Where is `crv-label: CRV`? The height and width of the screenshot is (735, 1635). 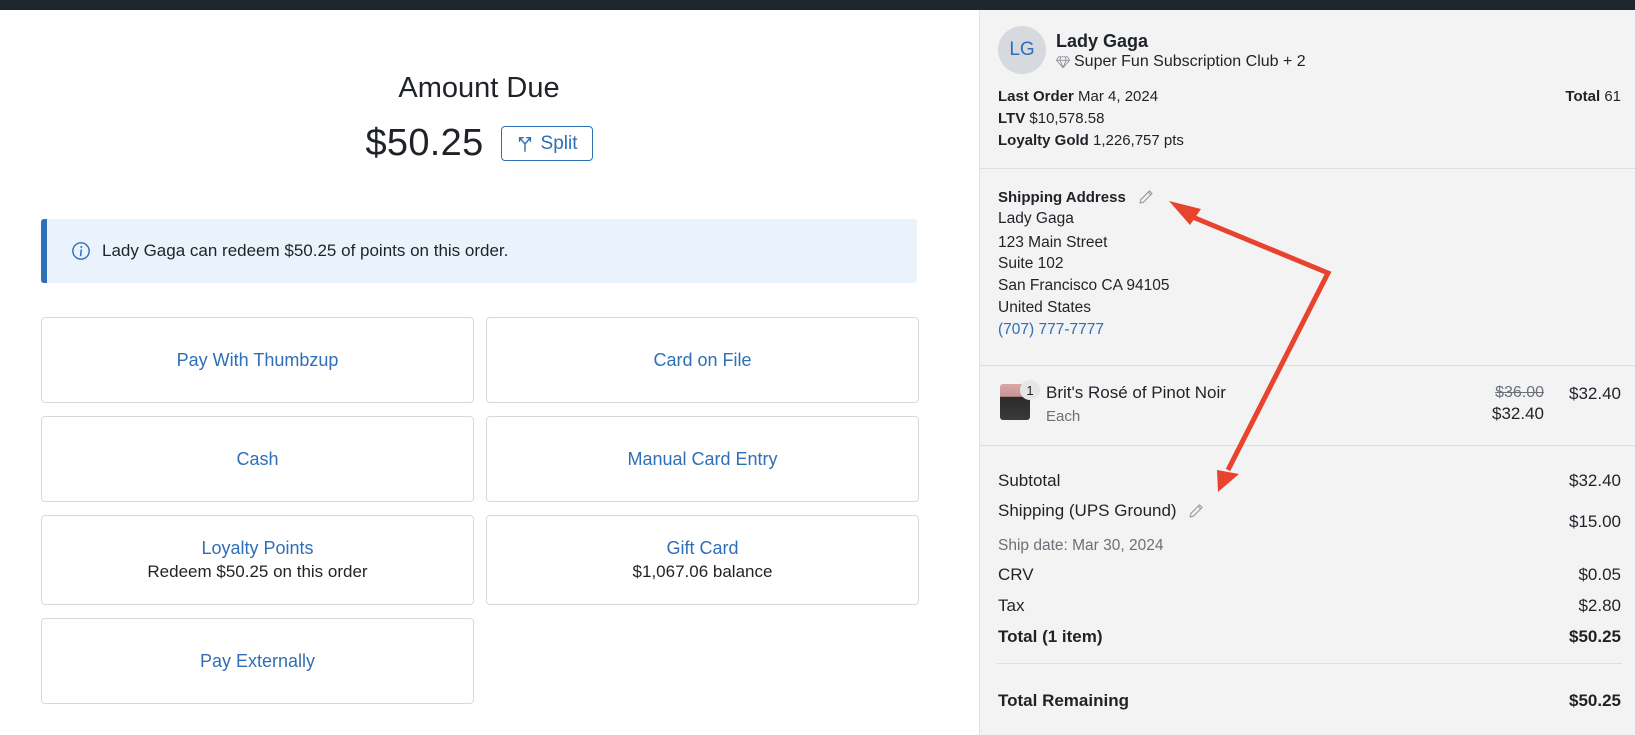 crv-label: CRV is located at coordinates (1016, 574).